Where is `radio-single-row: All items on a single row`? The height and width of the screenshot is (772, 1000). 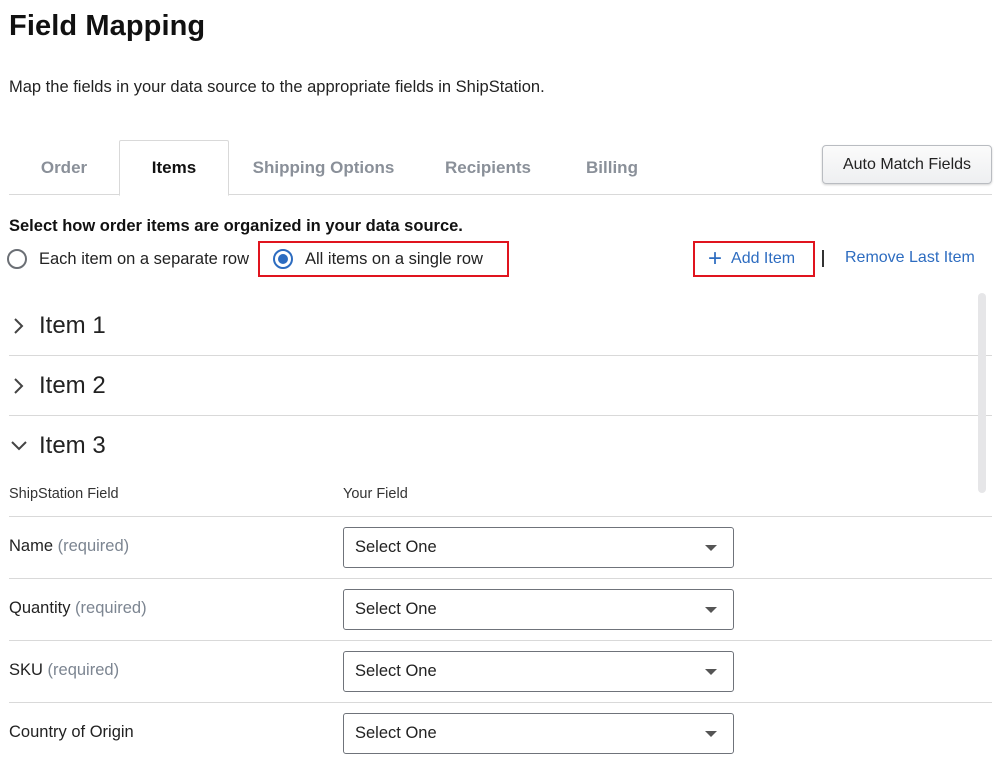 radio-single-row: All items on a single row is located at coordinates (378, 259).